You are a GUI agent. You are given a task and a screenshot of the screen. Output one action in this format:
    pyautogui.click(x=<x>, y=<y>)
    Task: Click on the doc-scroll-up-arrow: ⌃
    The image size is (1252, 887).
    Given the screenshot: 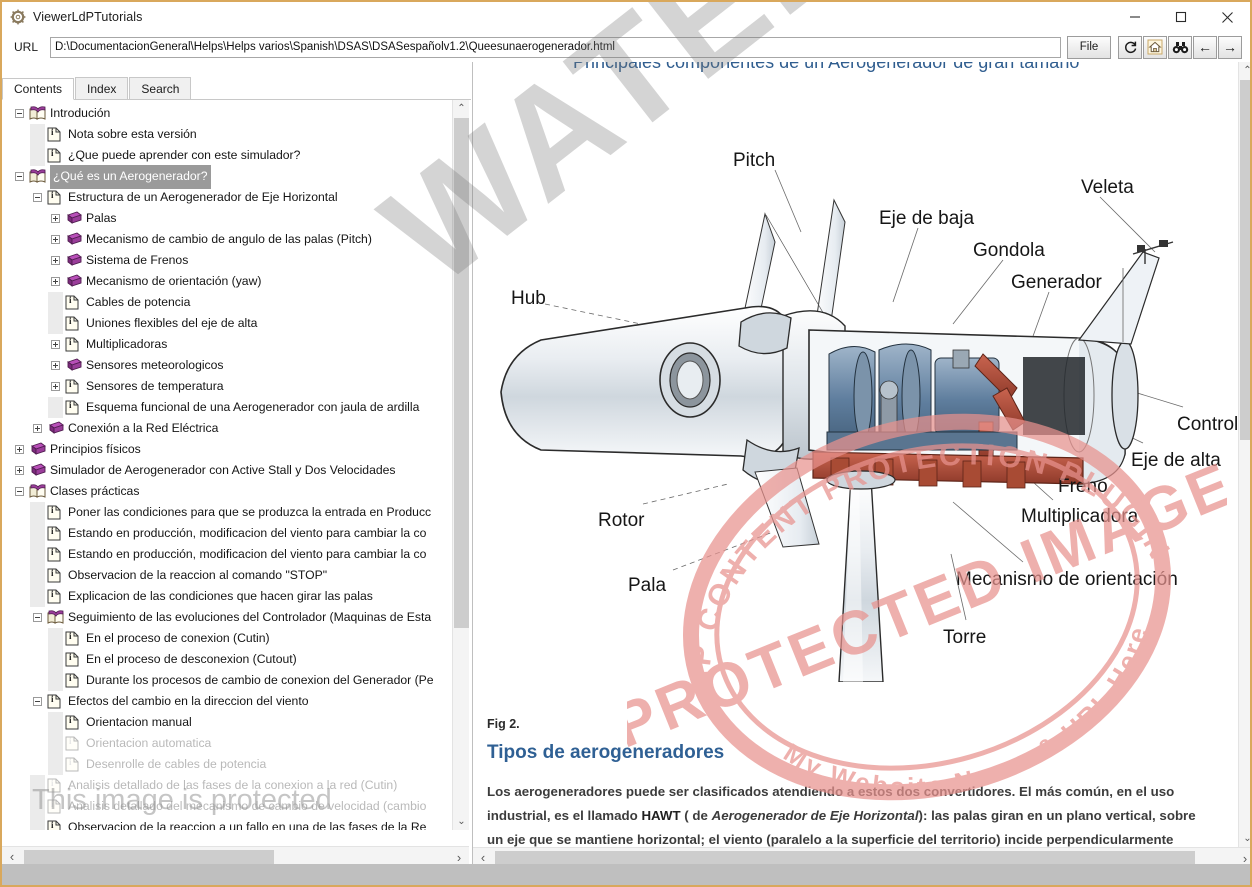 What is the action you would take?
    pyautogui.click(x=1244, y=70)
    